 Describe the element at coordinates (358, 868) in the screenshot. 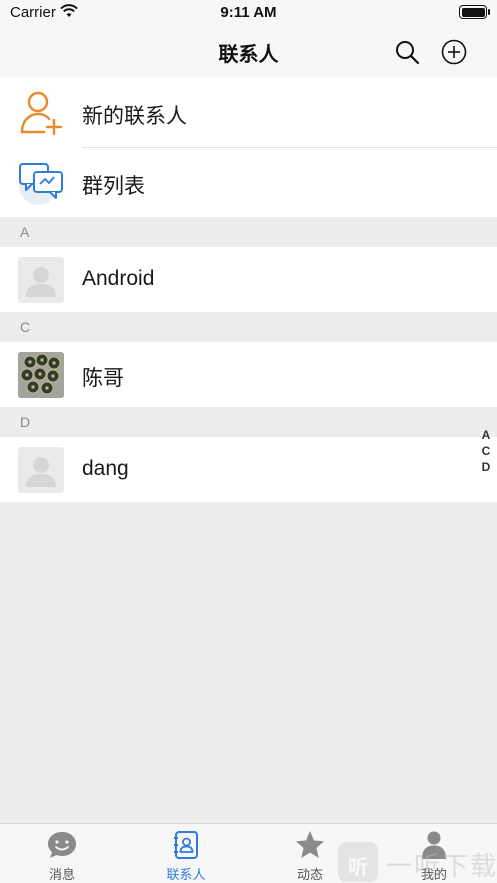

I see `watermark-glyph: 听` at that location.